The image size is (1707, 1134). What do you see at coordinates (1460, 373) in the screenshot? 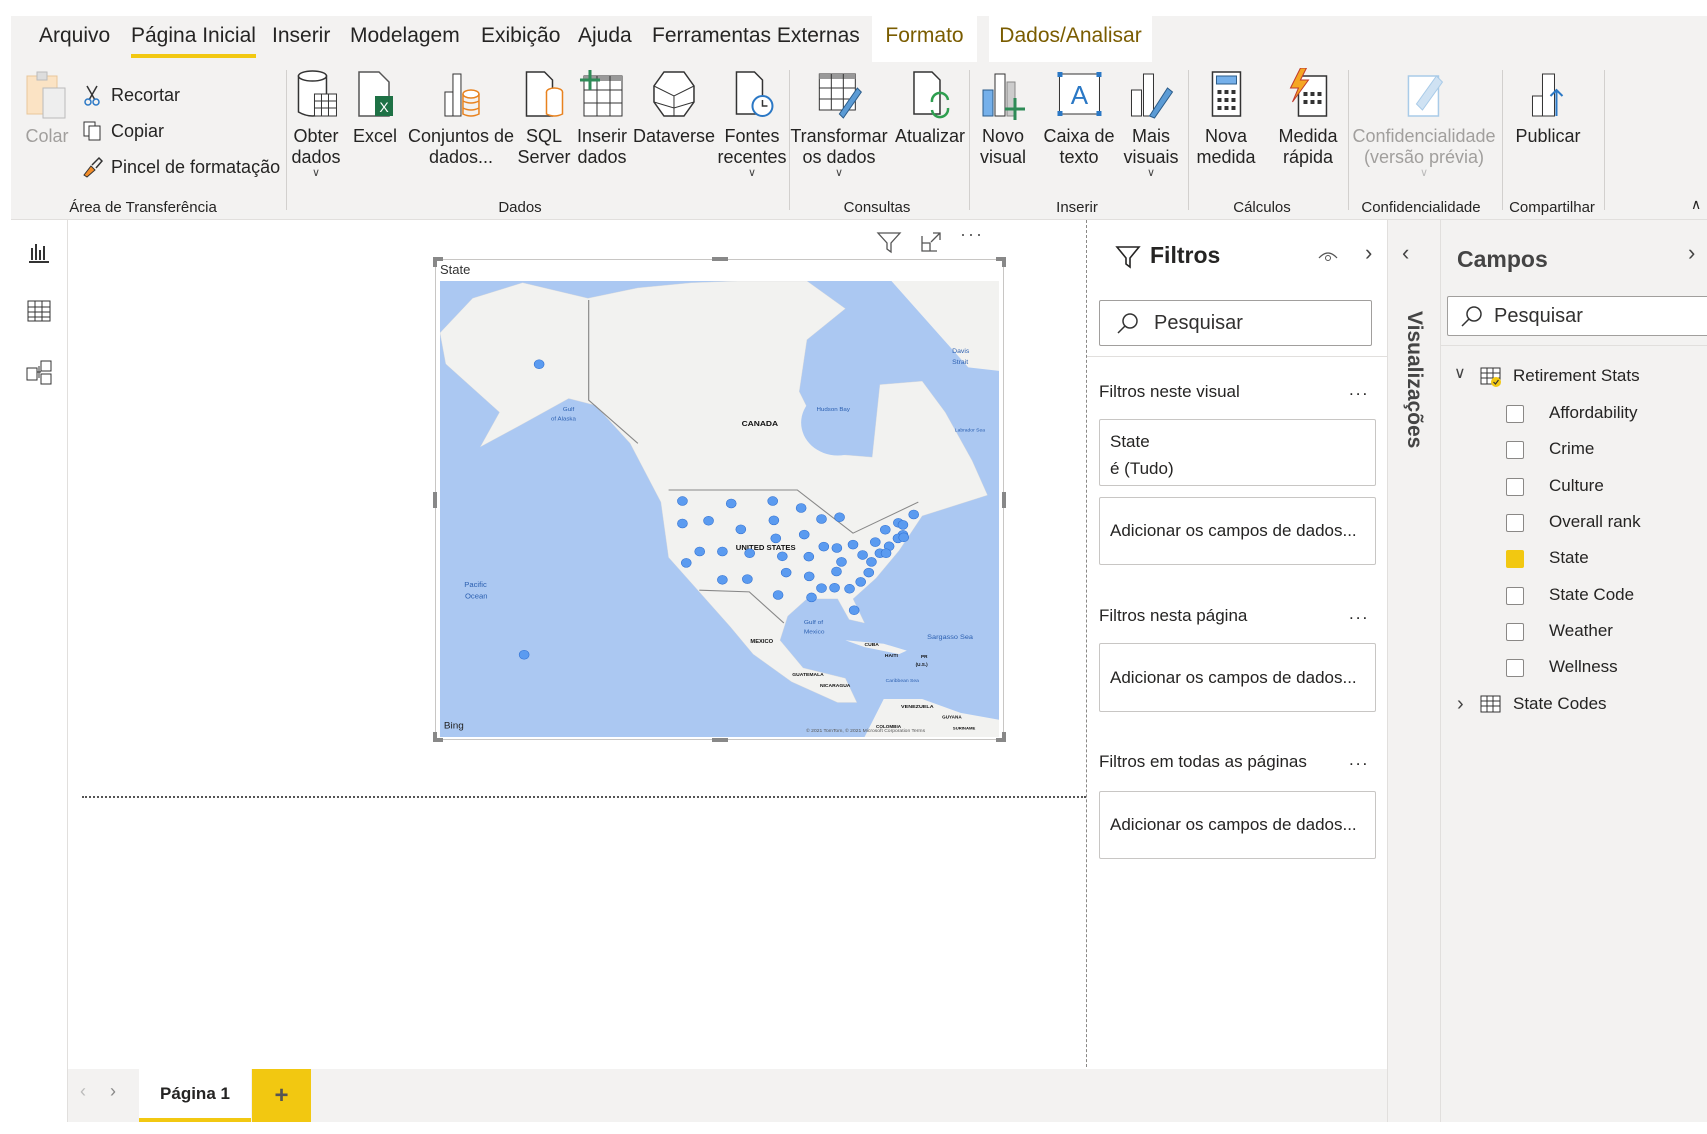
I see `chevron-down-icon: ∨` at bounding box center [1460, 373].